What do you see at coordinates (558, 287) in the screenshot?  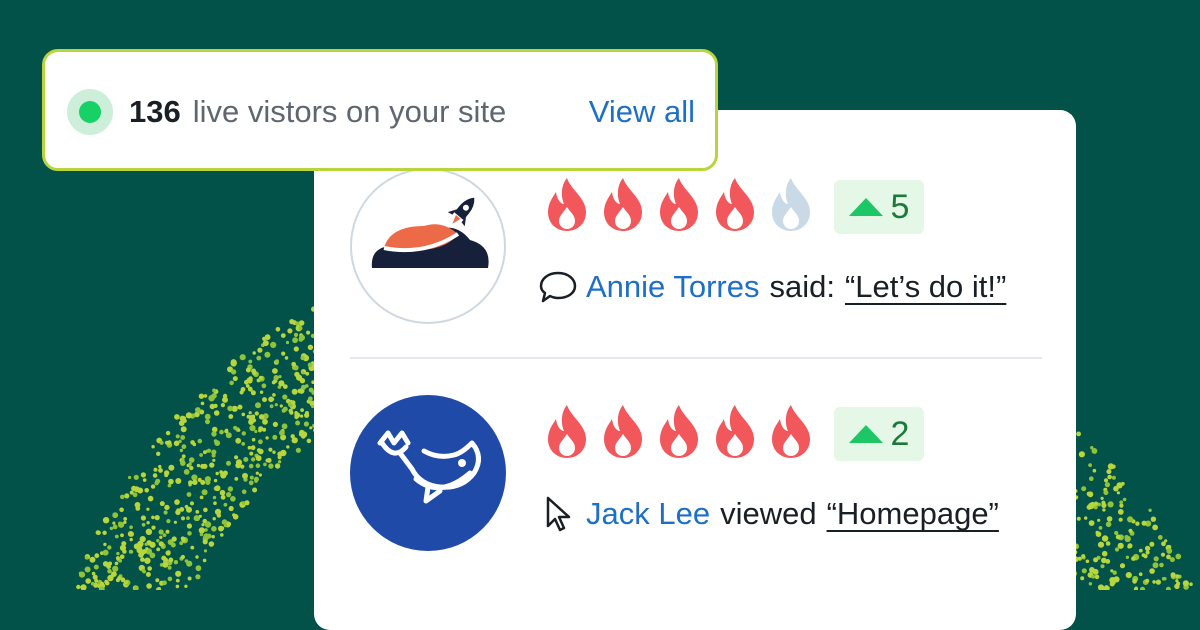 I see `chat-bubble-icon` at bounding box center [558, 287].